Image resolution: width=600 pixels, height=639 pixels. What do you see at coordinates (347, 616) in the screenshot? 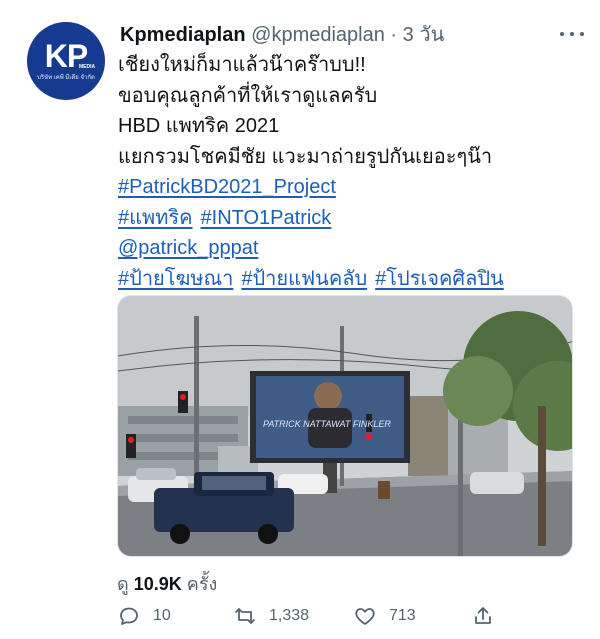
I see `tweet-actions: 10 1,338 713` at bounding box center [347, 616].